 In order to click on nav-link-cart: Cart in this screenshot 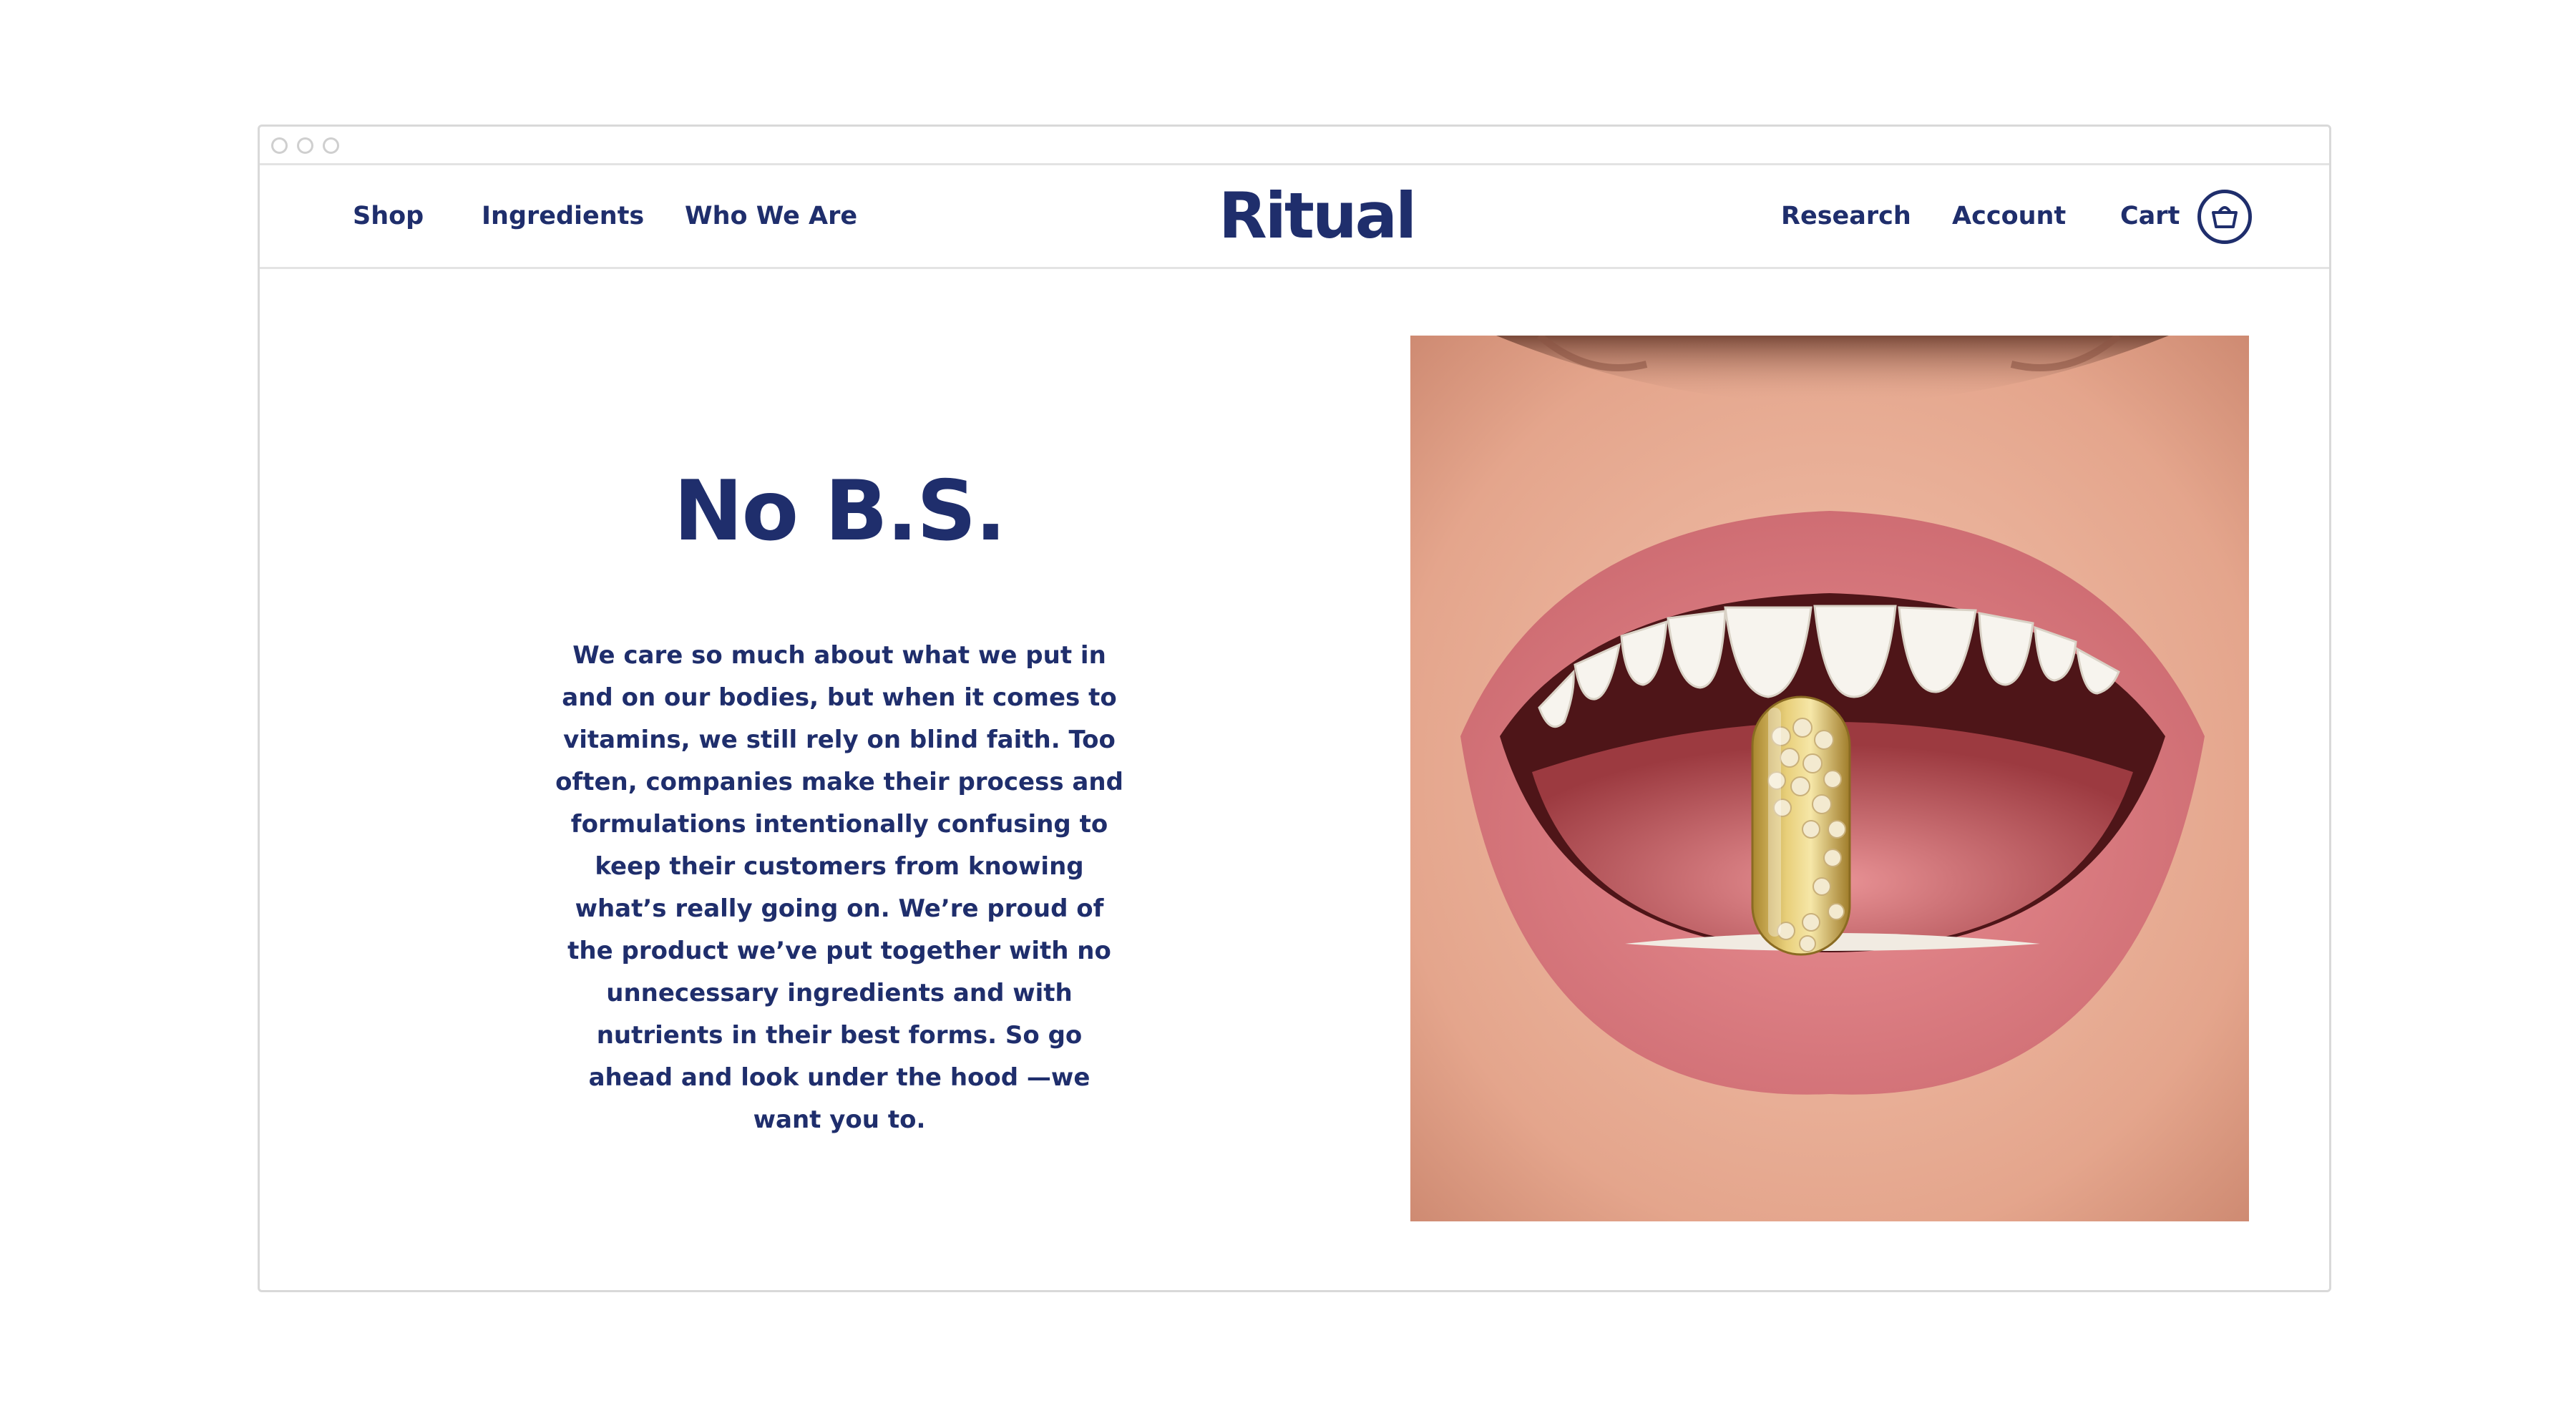, I will do `click(2150, 216)`.